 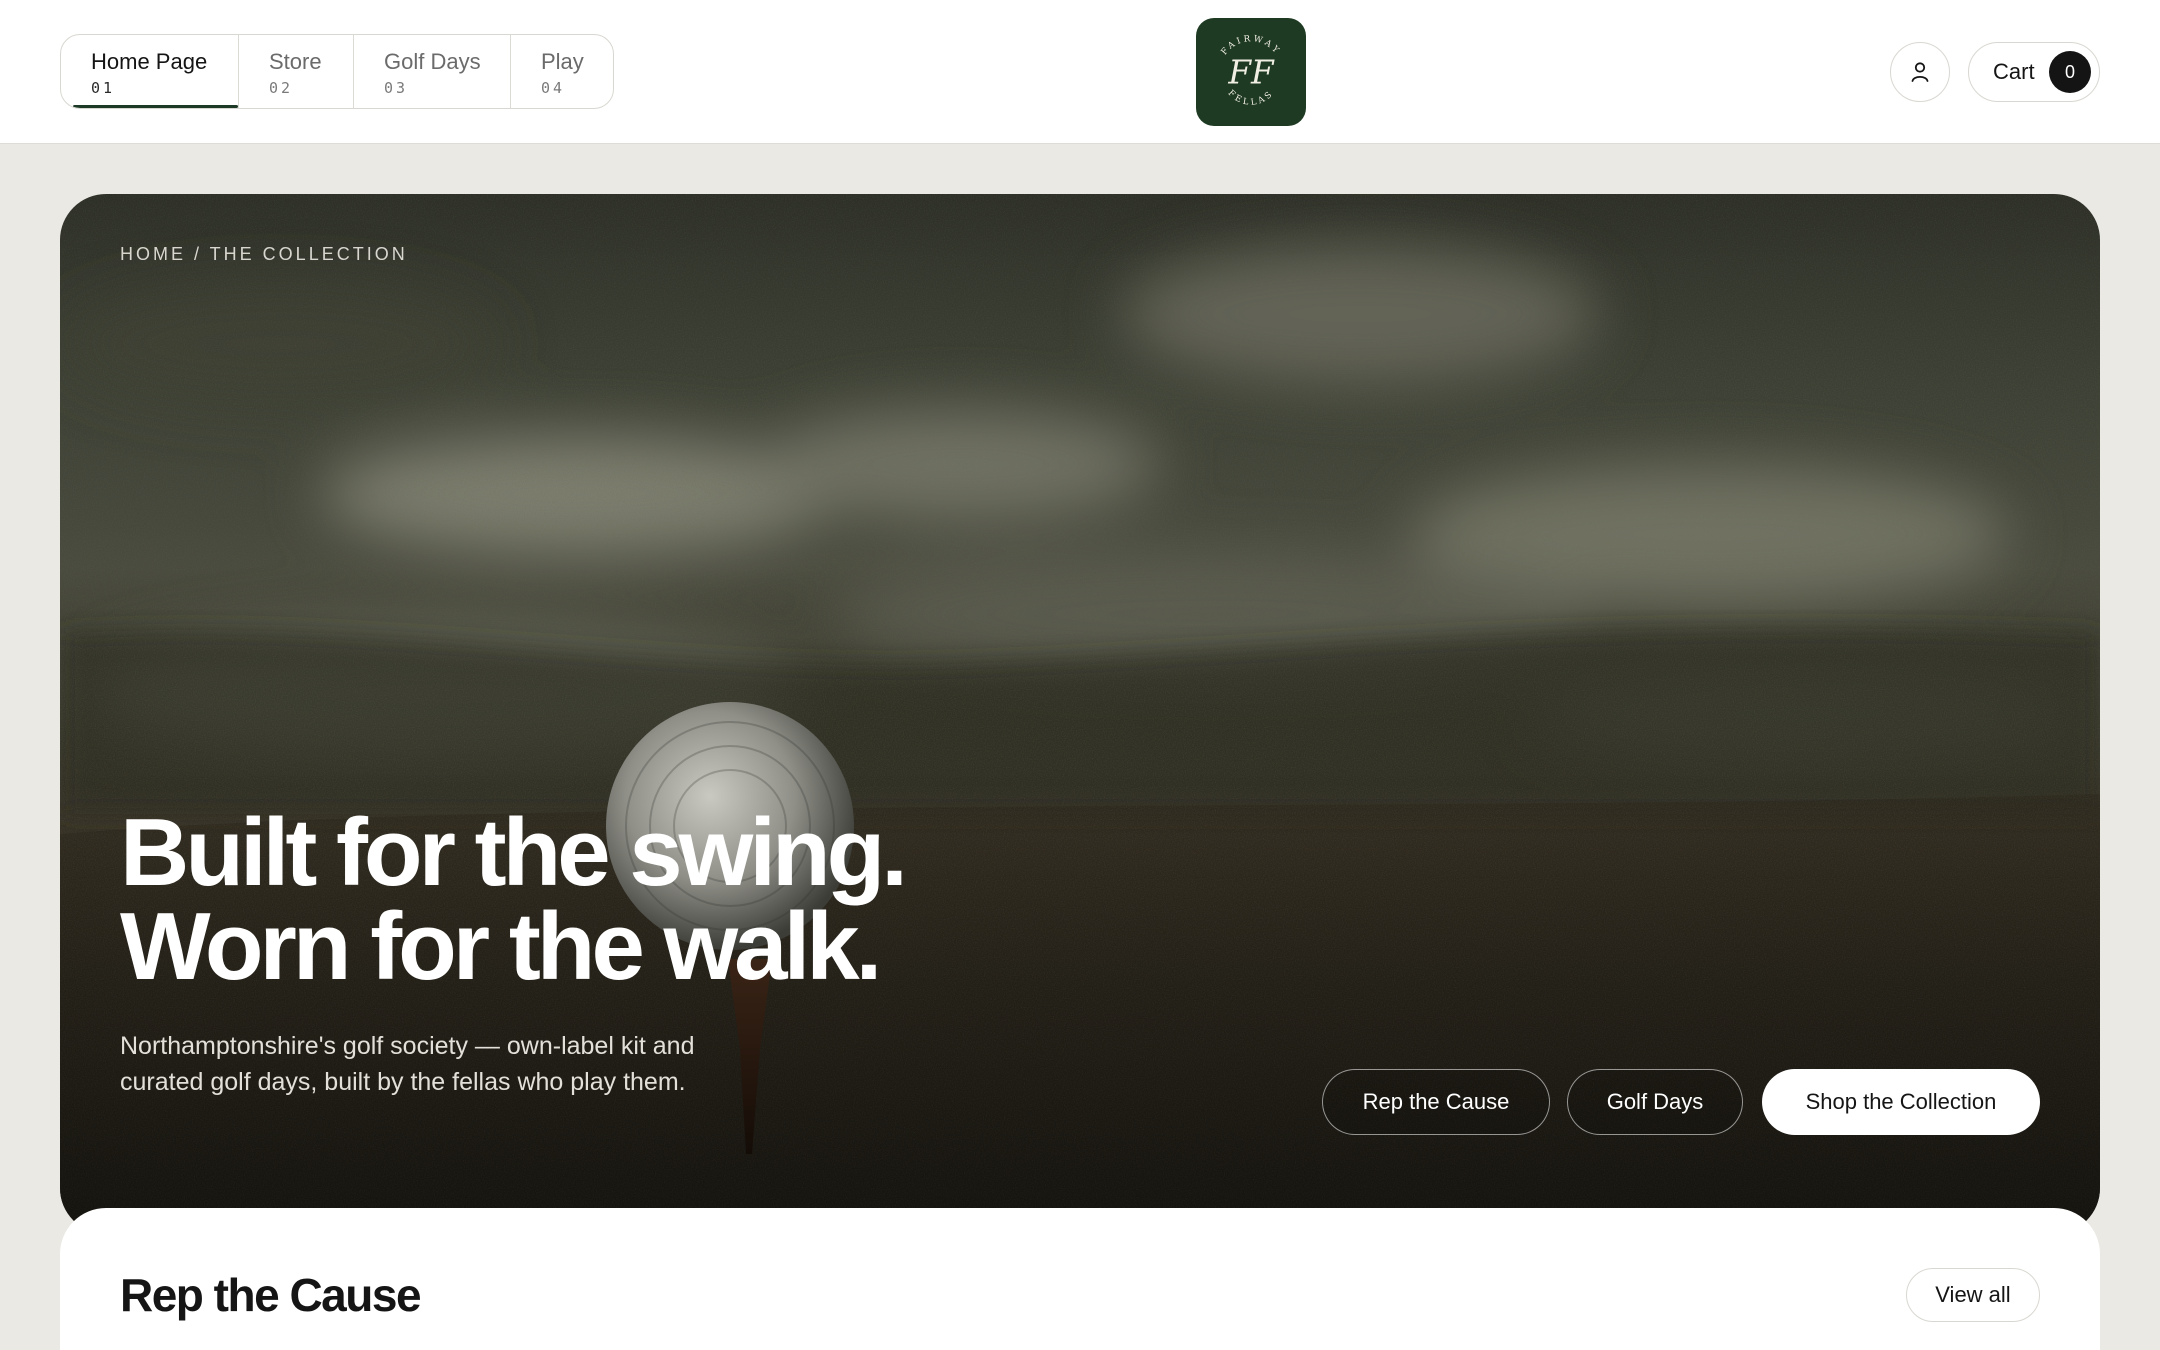 I want to click on hero-headline: Built for the swing. Worn for the walk., so click(x=570, y=899).